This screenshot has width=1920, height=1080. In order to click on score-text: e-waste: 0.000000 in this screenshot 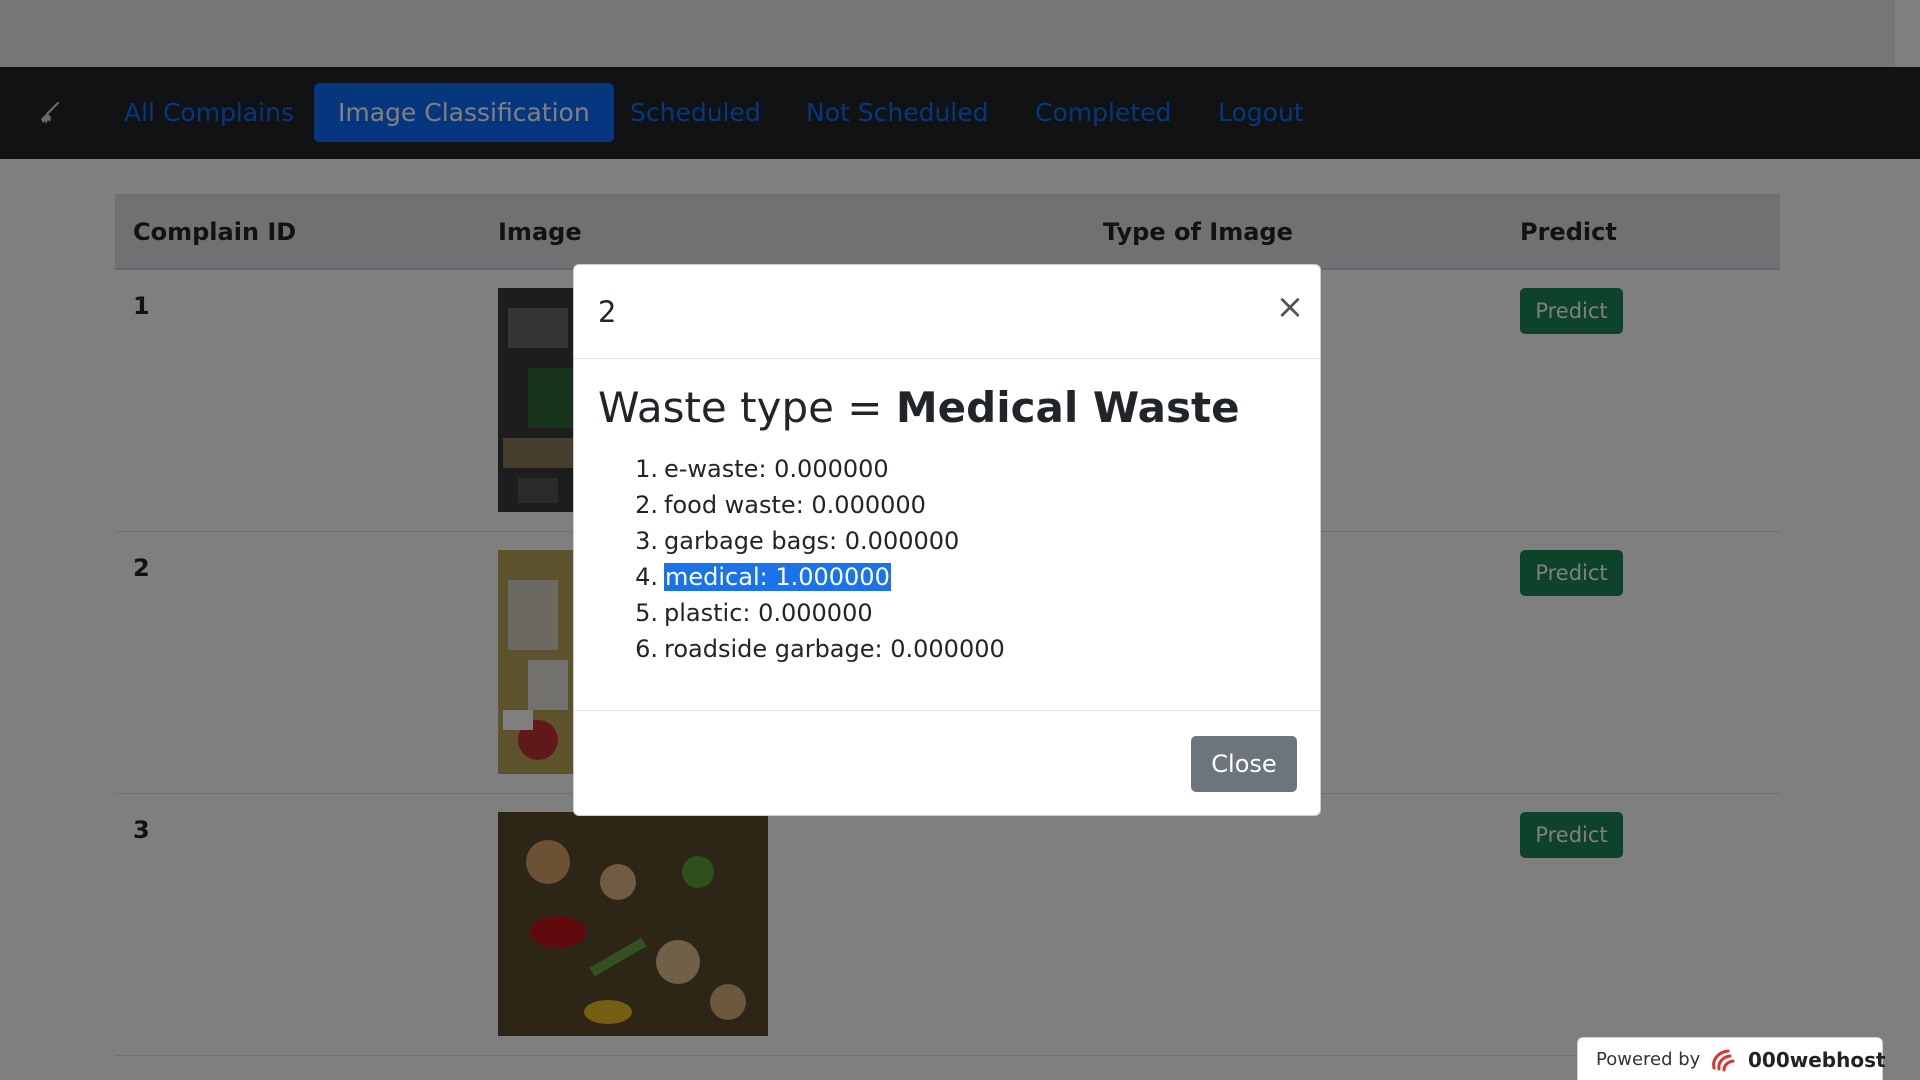, I will do `click(776, 469)`.